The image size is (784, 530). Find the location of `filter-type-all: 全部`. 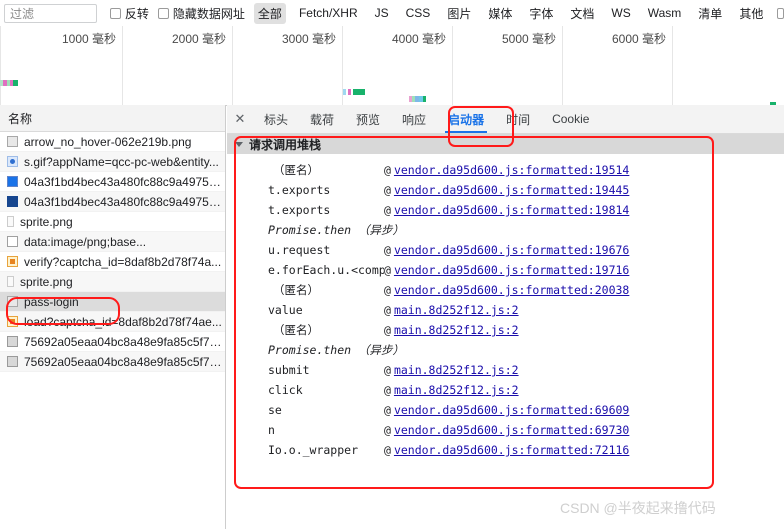

filter-type-all: 全部 is located at coordinates (269, 13).